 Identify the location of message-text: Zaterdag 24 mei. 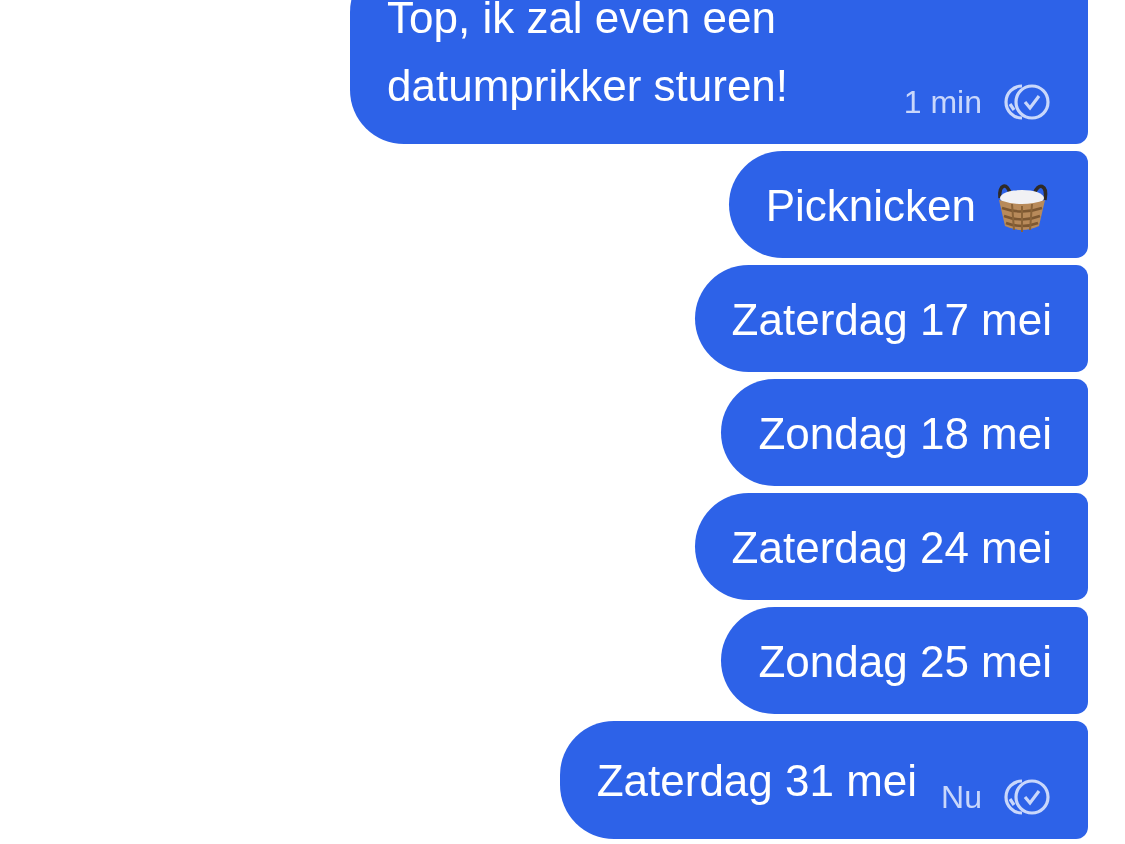
(891, 548).